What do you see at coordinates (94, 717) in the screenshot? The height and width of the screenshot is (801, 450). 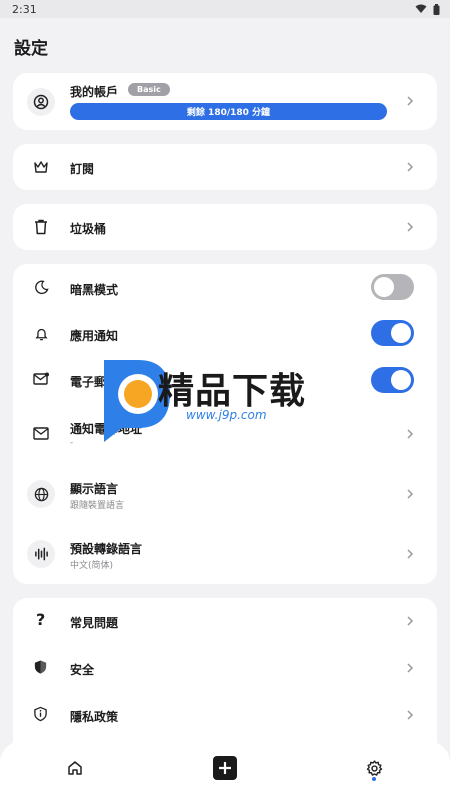 I see `privacy-label: 隱私政策` at bounding box center [94, 717].